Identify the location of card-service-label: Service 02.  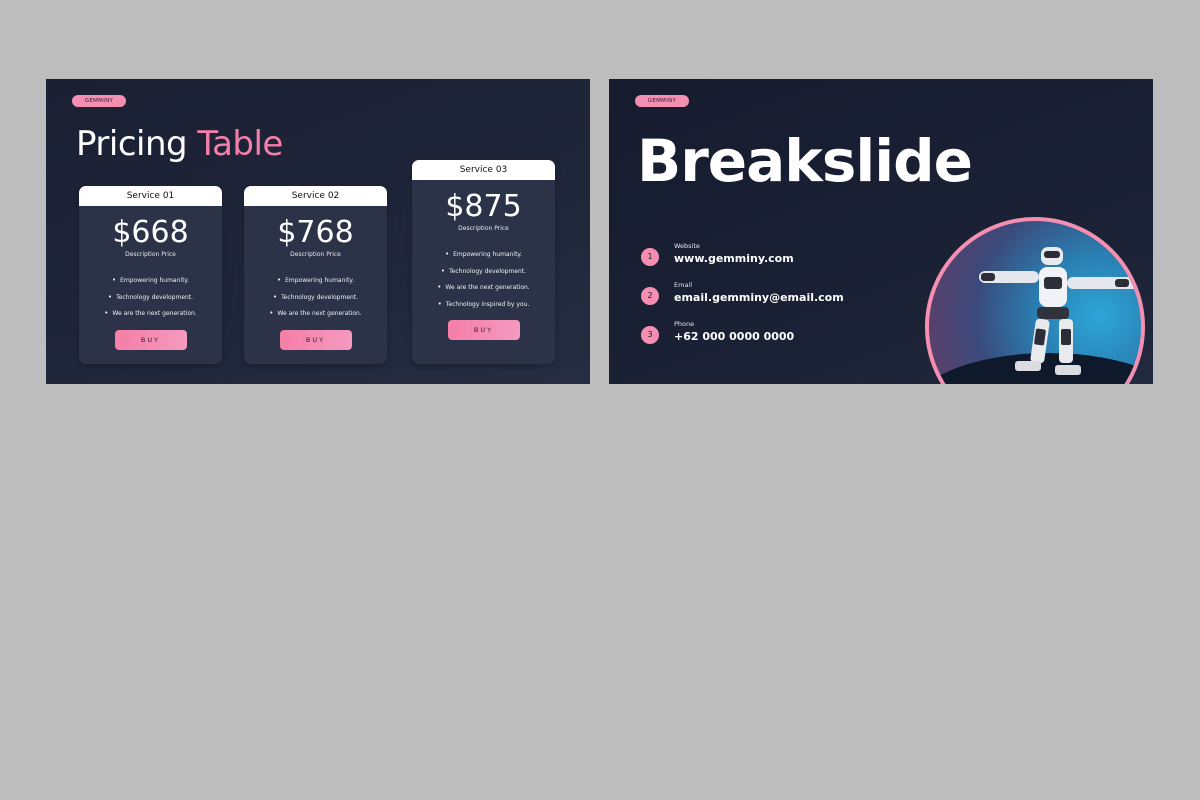
(315, 196).